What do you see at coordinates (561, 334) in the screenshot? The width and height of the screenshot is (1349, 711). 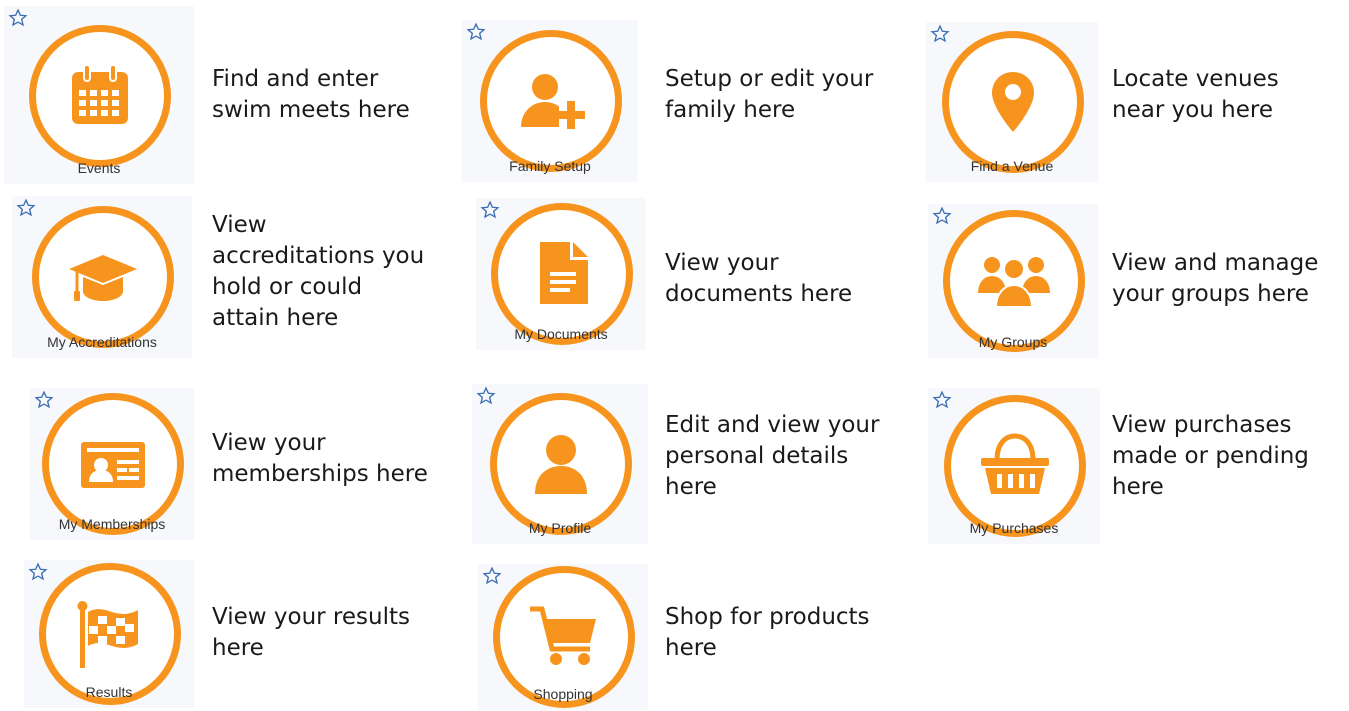 I see `app-label: My Documents` at bounding box center [561, 334].